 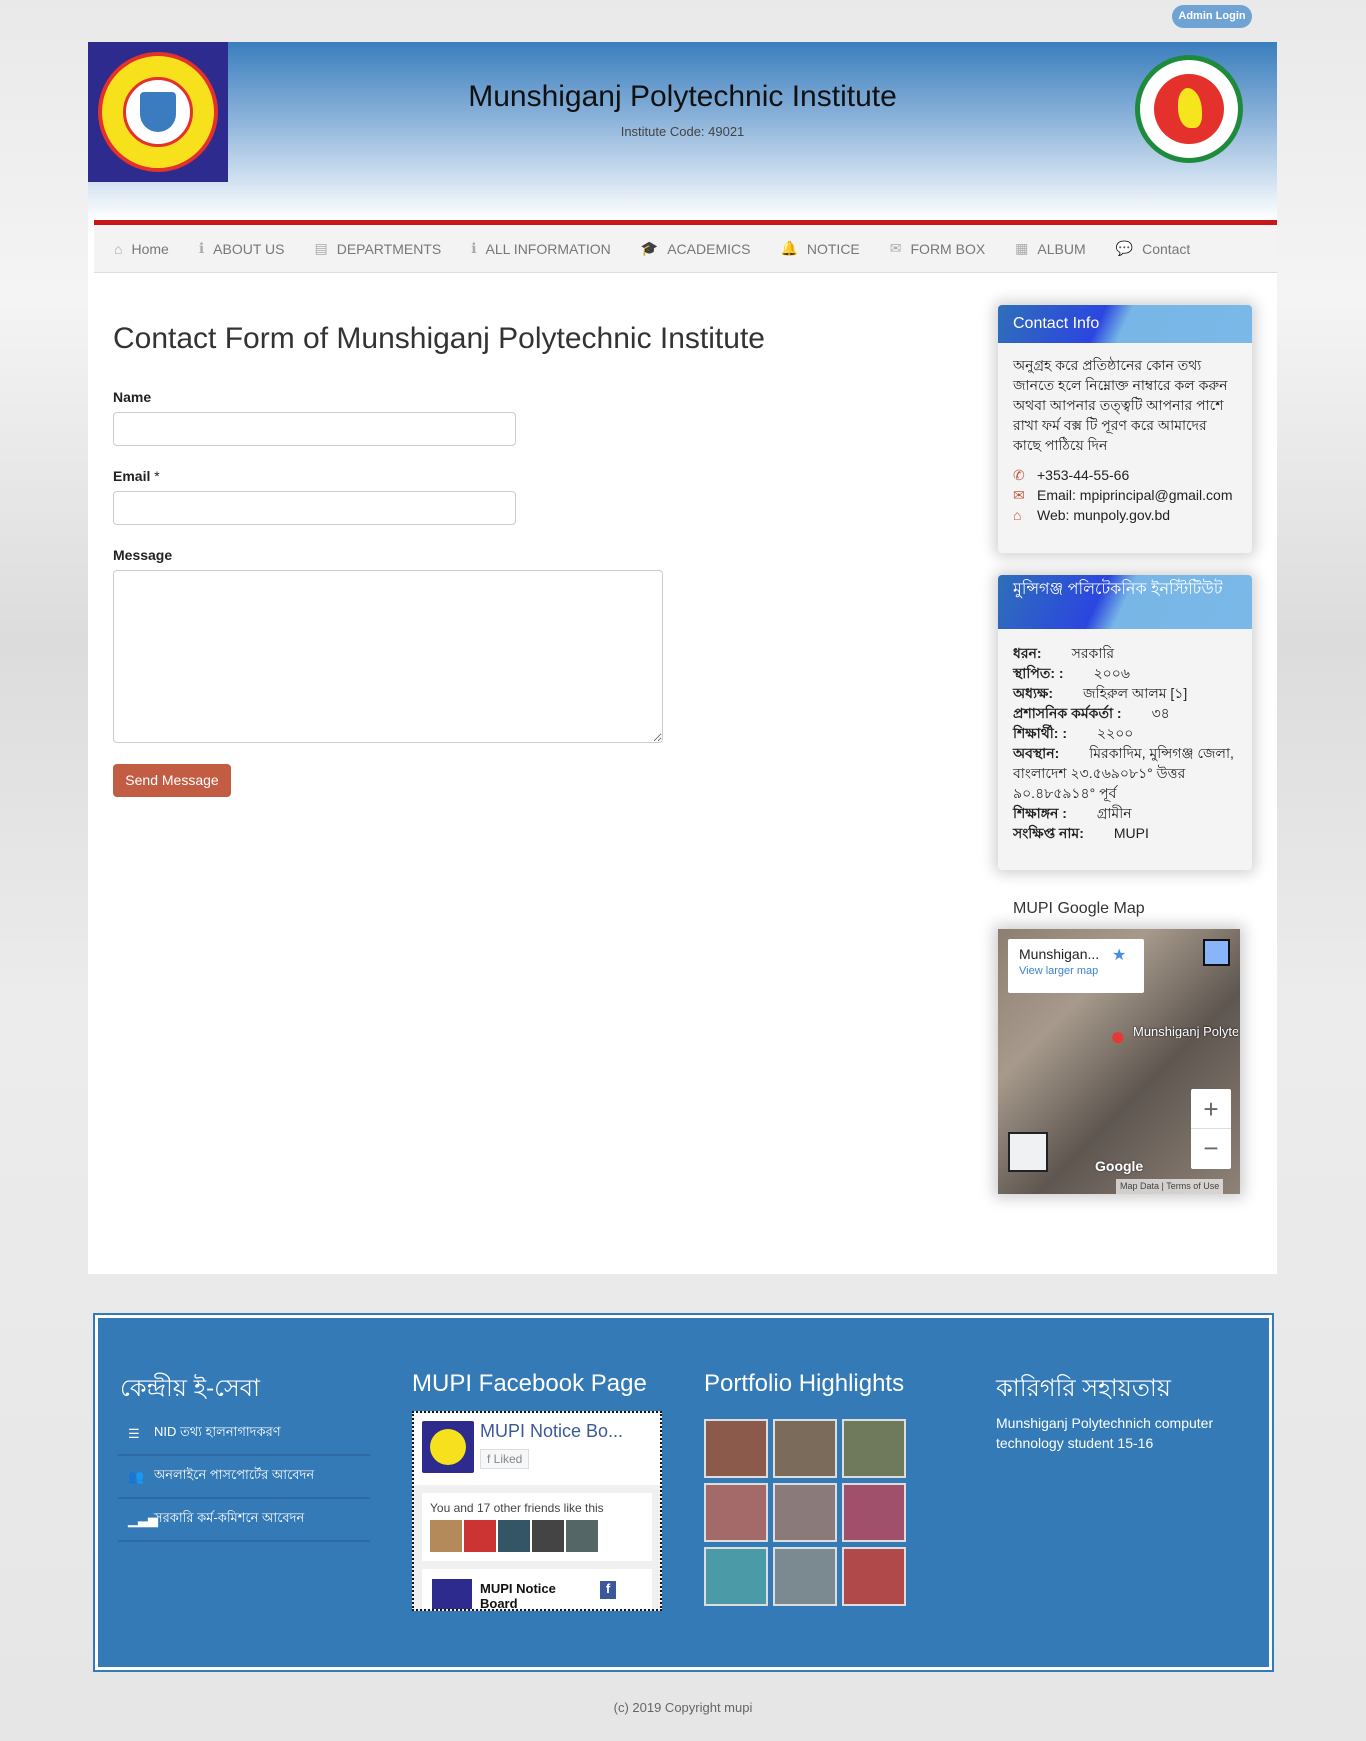 I want to click on nav-label: ACADEMICS, so click(x=709, y=248).